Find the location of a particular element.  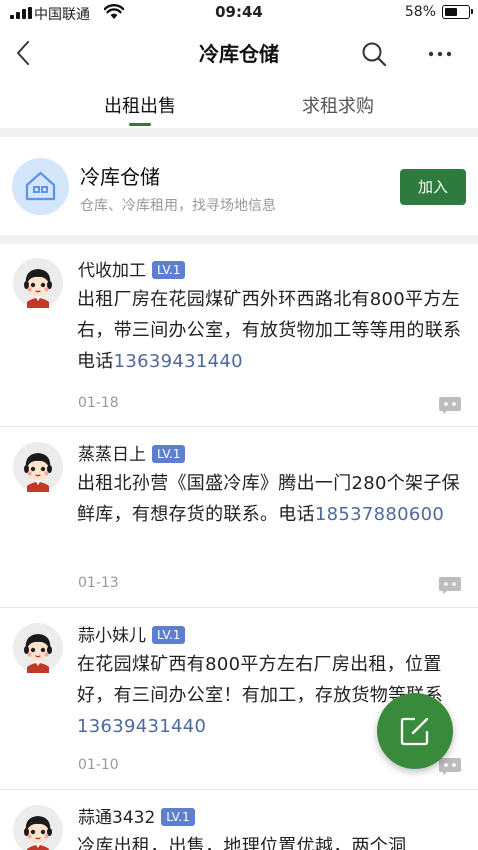

battery-fill is located at coordinates (451, 11).